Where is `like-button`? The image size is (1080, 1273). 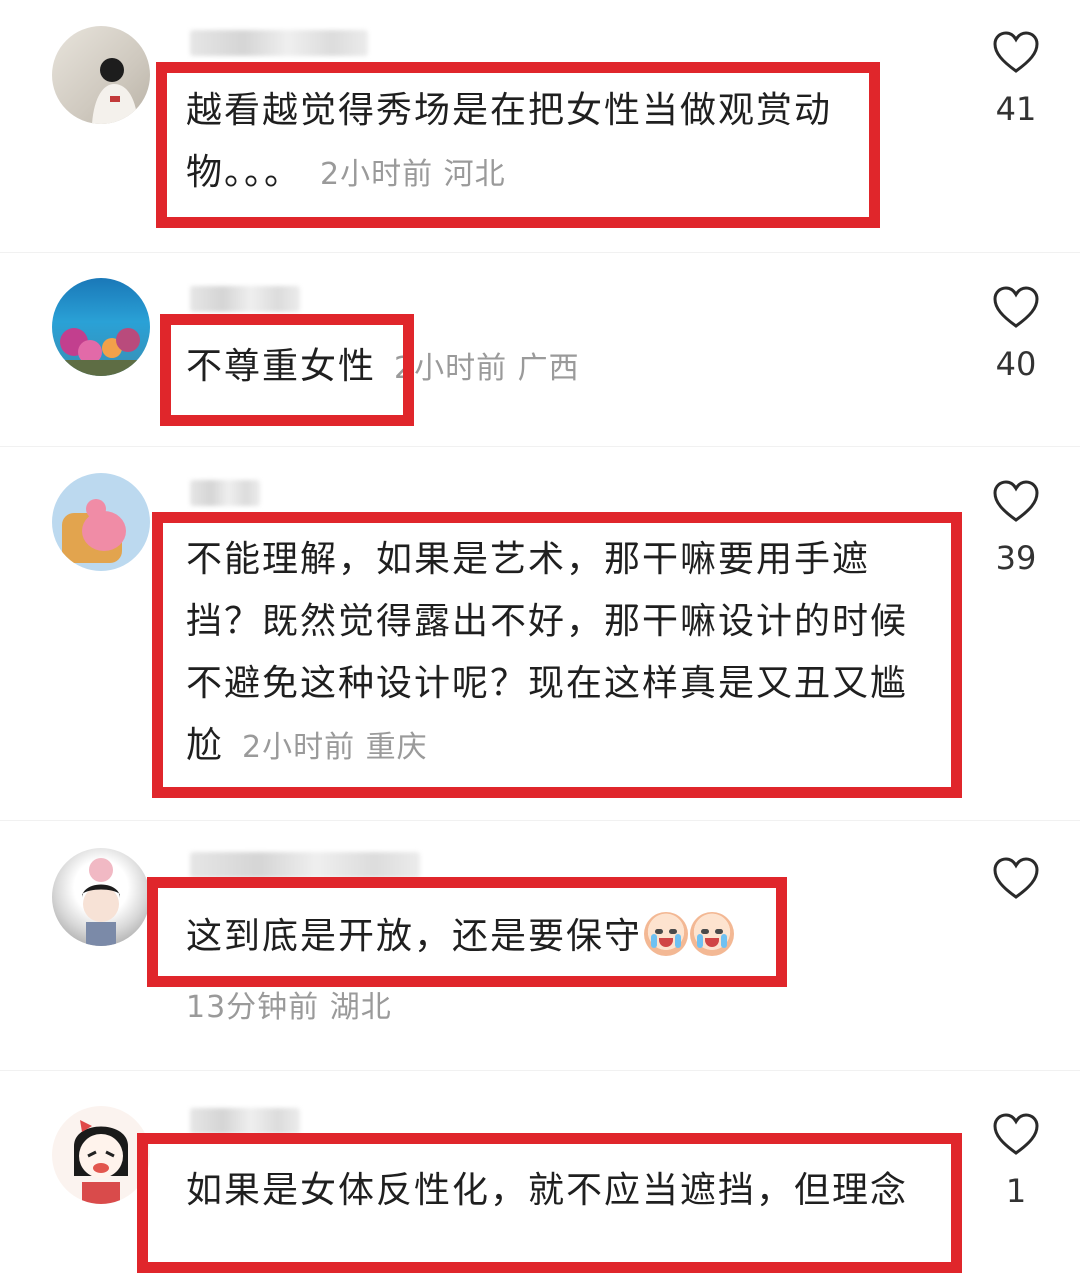 like-button is located at coordinates (1016, 886).